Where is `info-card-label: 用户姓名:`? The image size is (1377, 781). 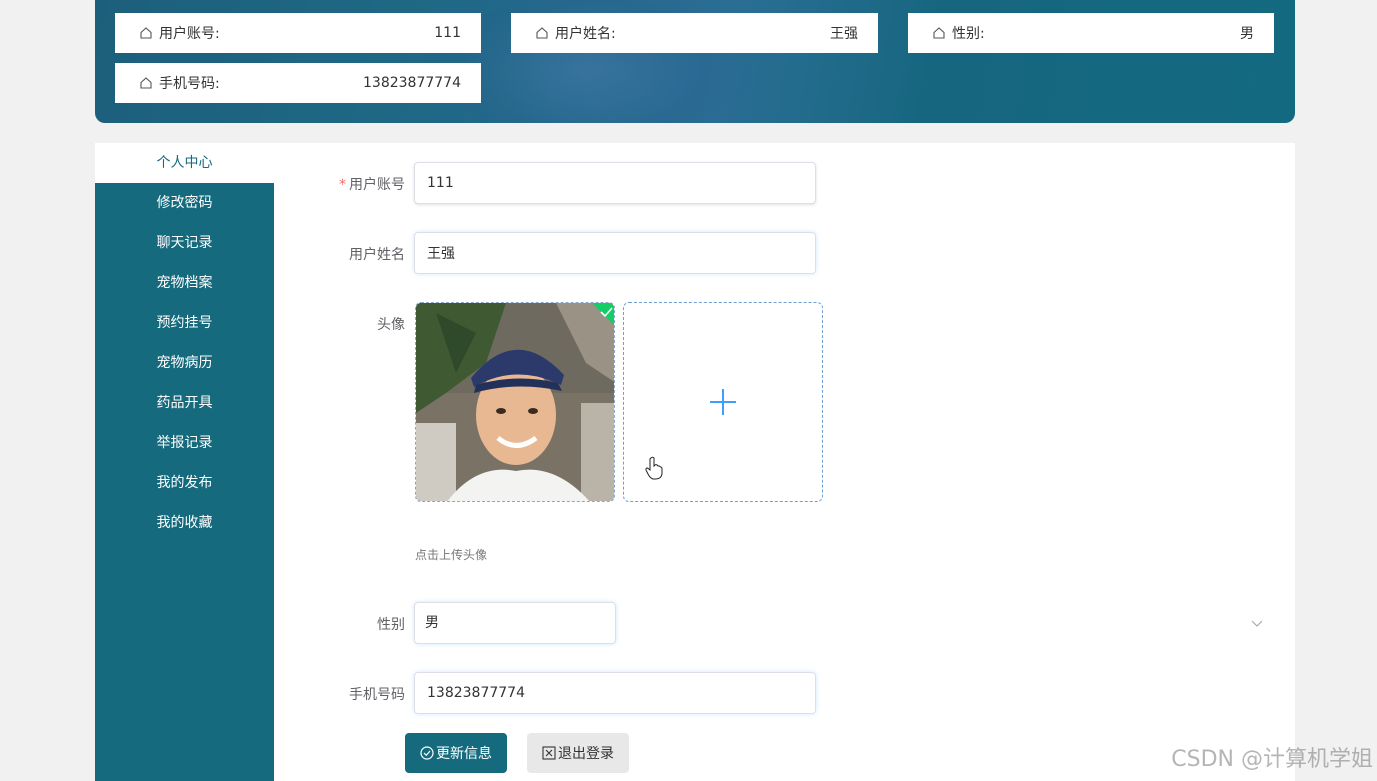
info-card-label: 用户姓名: is located at coordinates (585, 34).